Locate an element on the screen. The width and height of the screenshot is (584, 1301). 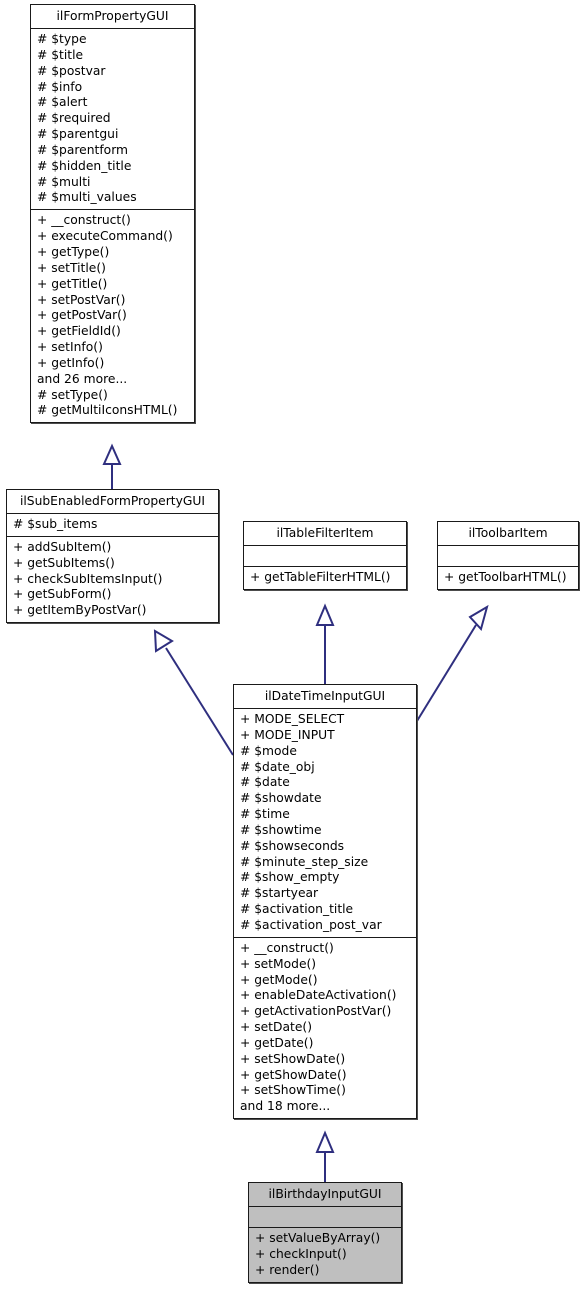
operation-row: + enableDateActivation() is located at coordinates (318, 995).